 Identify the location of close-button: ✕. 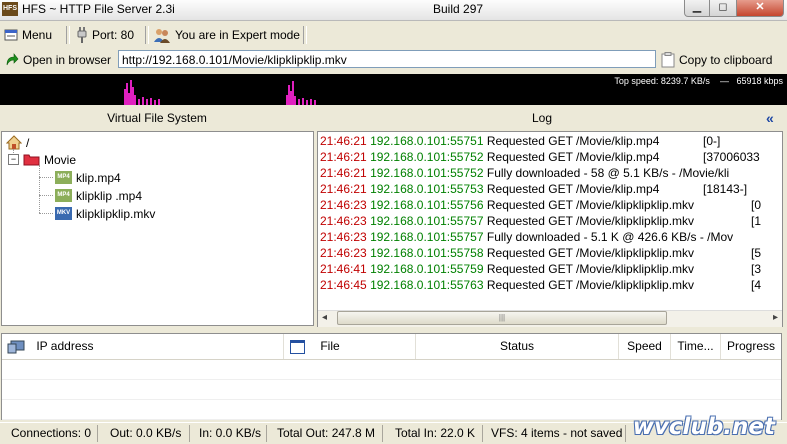
(760, 8).